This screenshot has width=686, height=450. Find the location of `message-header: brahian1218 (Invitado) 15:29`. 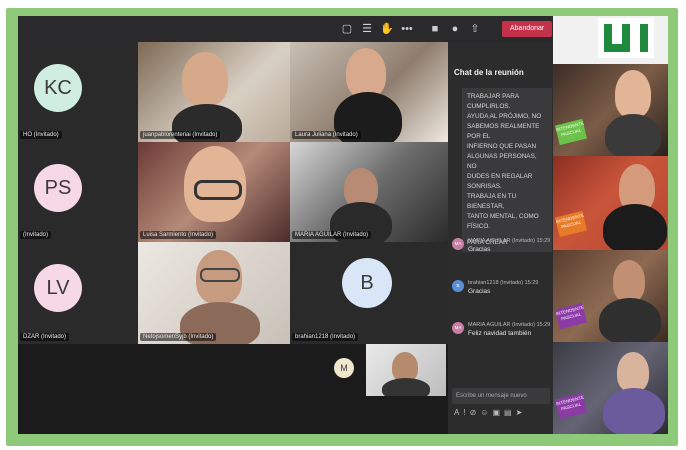

message-header: brahian1218 (Invitado) 15:29 is located at coordinates (503, 283).